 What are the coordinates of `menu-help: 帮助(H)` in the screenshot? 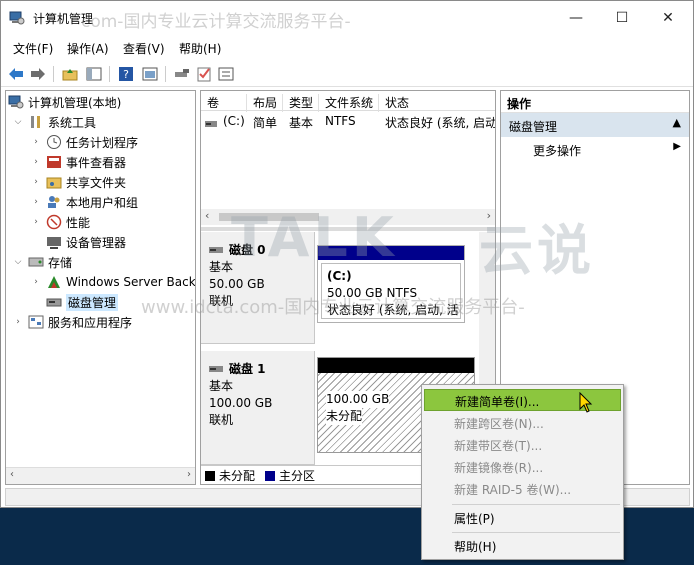 It's located at (200, 48).